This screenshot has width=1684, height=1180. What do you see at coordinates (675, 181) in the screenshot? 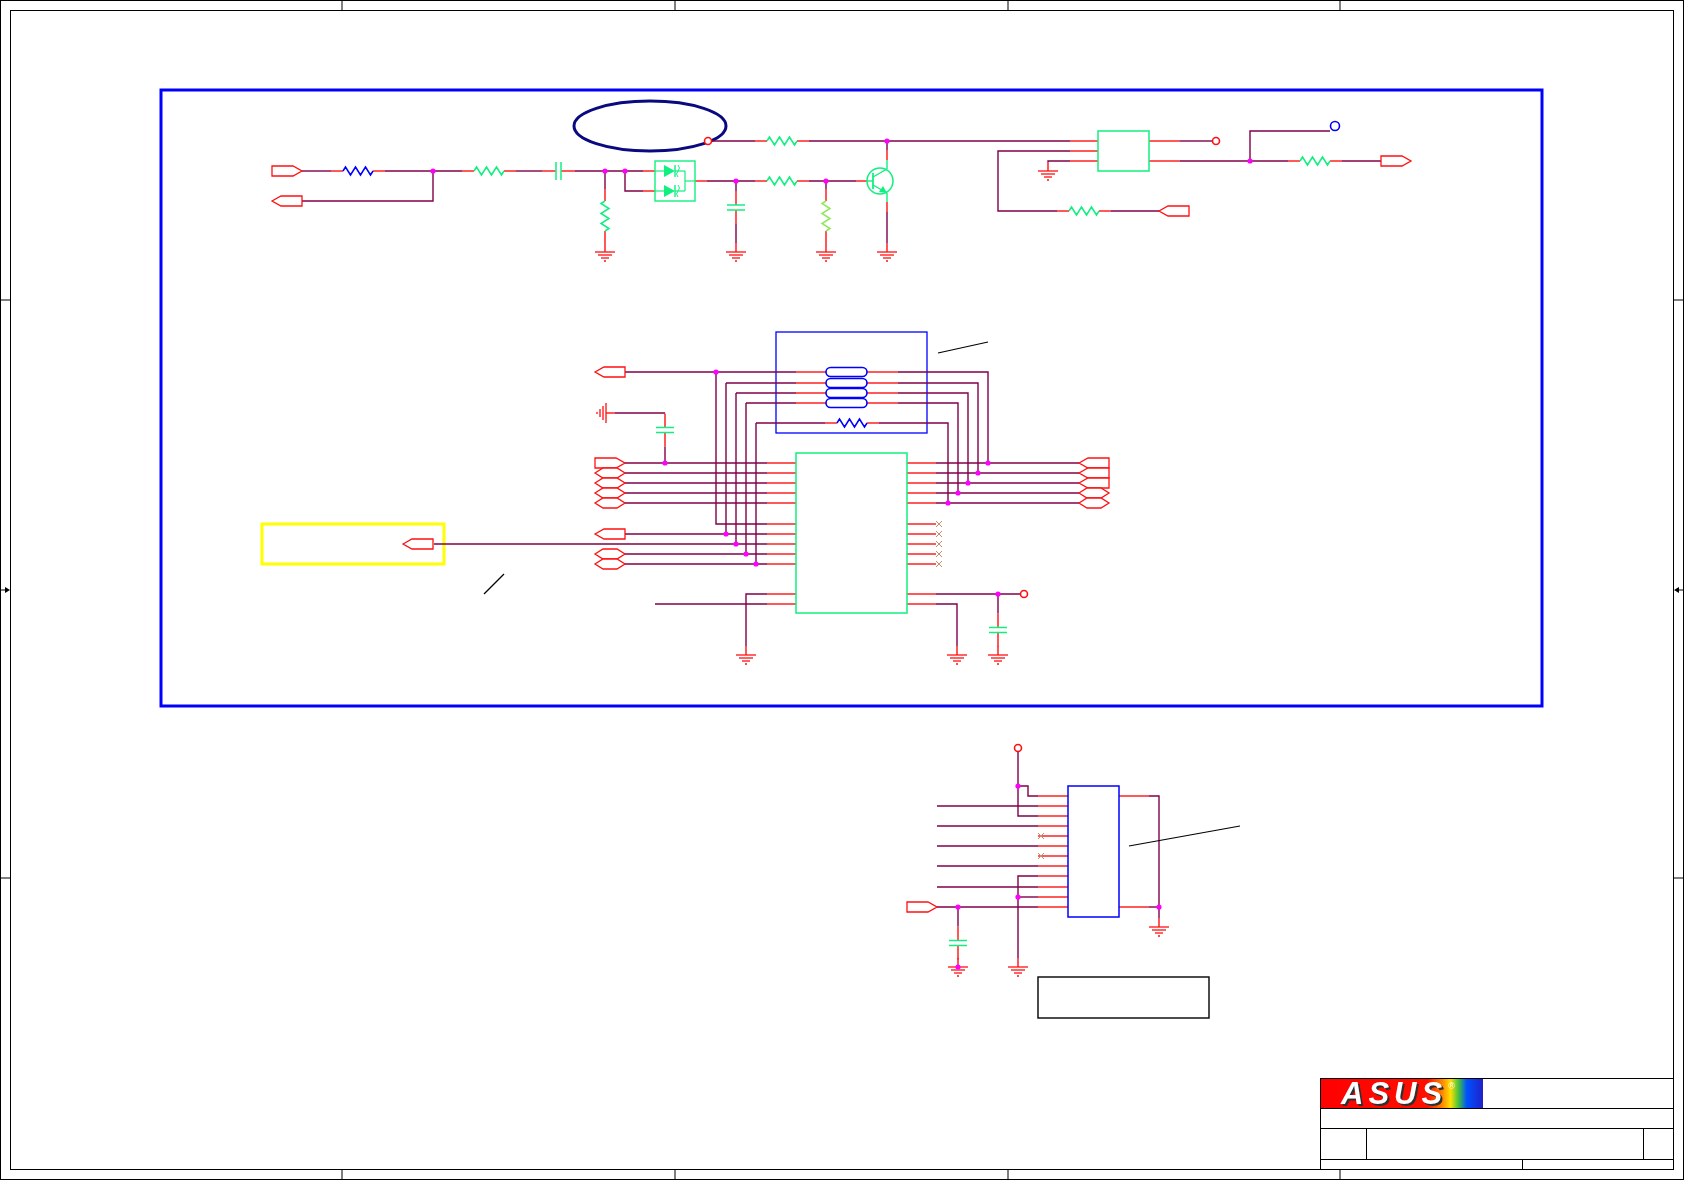
I see `diode-pair-icon` at bounding box center [675, 181].